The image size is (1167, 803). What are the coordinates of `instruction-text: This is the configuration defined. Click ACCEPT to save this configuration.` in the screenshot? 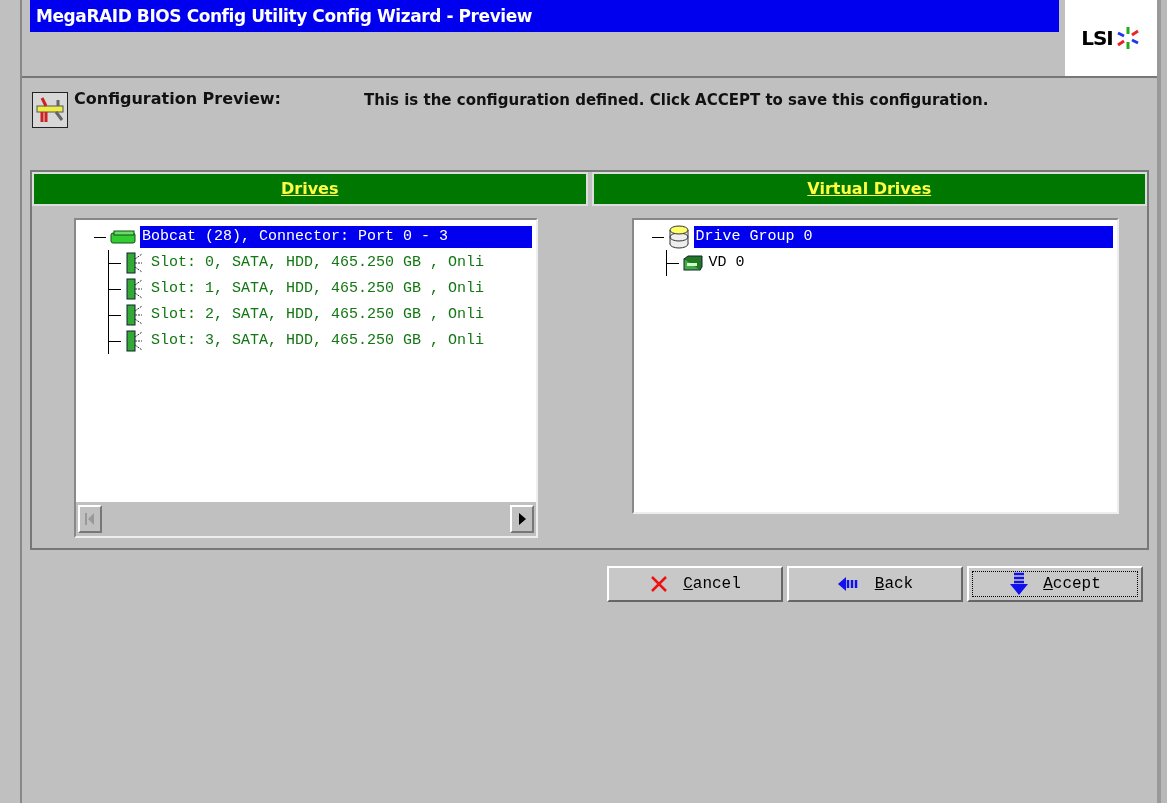 It's located at (677, 100).